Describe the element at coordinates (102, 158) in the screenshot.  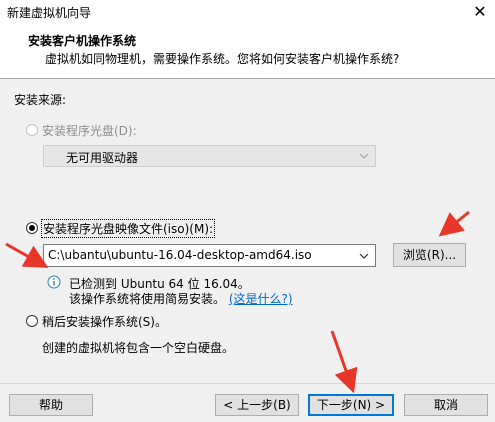
I see `disc-drive-value: 无可用驱动器` at that location.